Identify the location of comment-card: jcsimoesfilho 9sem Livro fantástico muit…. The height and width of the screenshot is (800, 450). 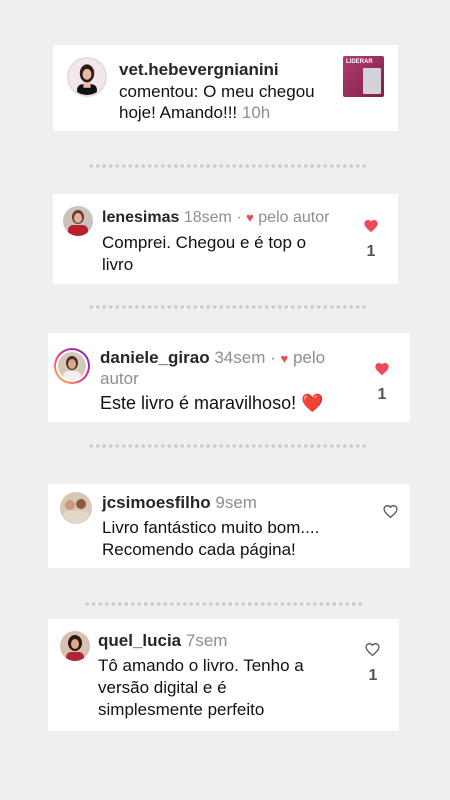
(229, 526).